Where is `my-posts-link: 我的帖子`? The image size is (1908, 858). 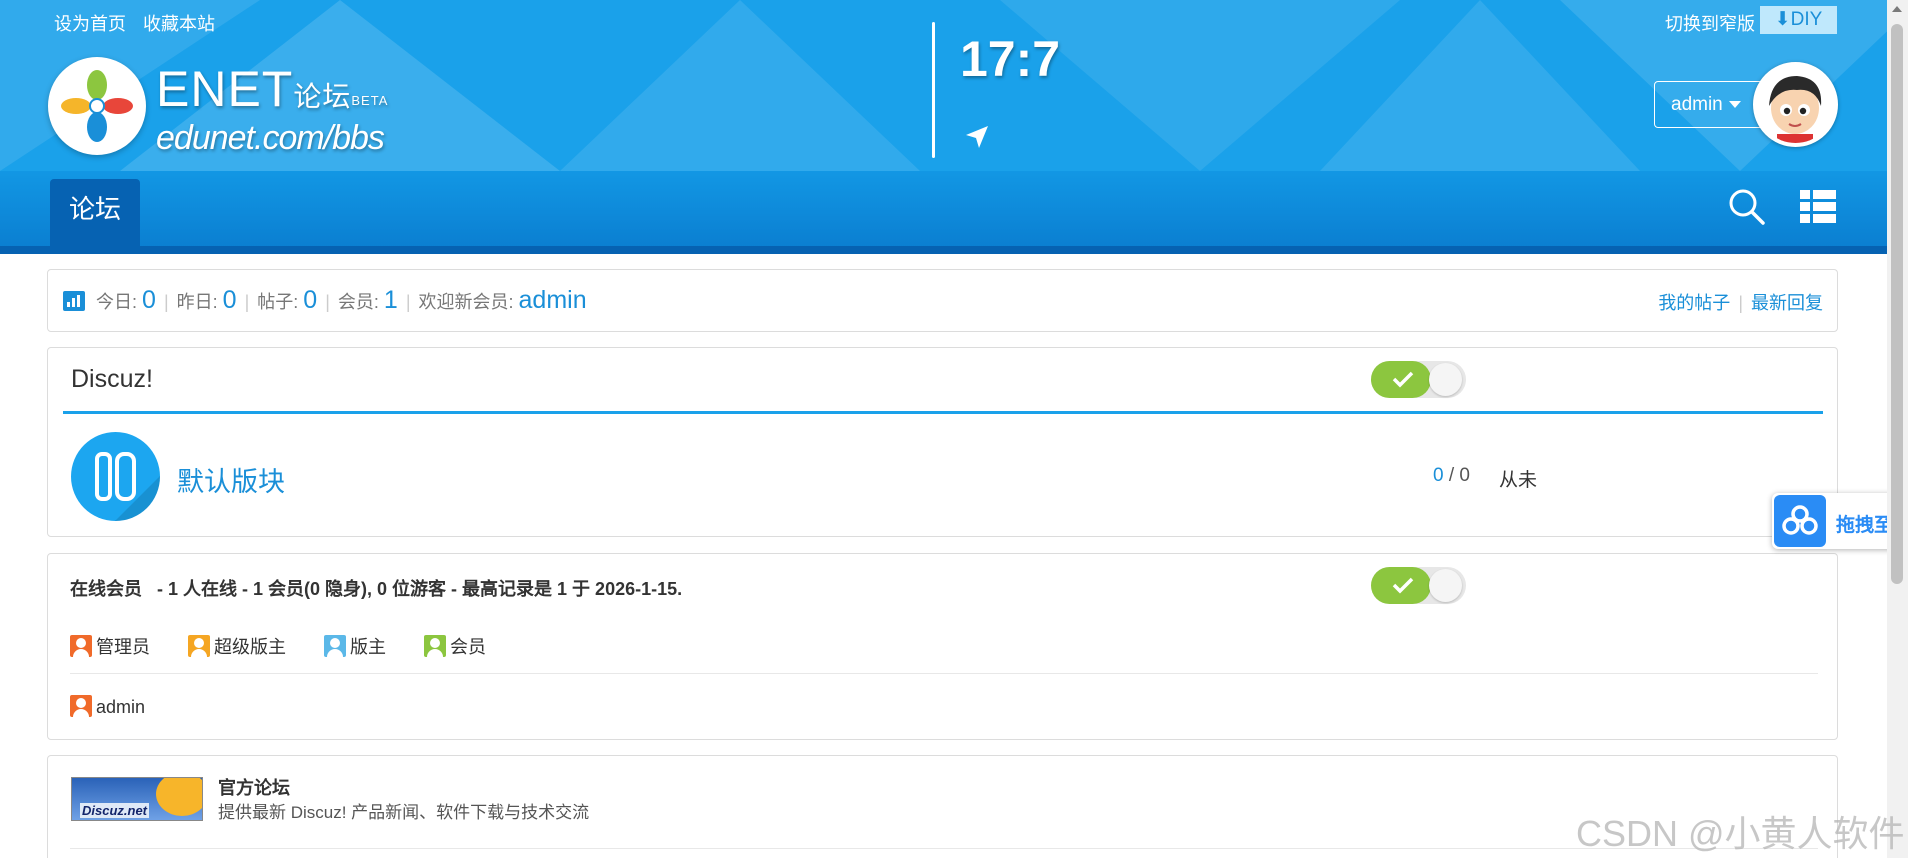
my-posts-link: 我的帖子 is located at coordinates (1694, 303).